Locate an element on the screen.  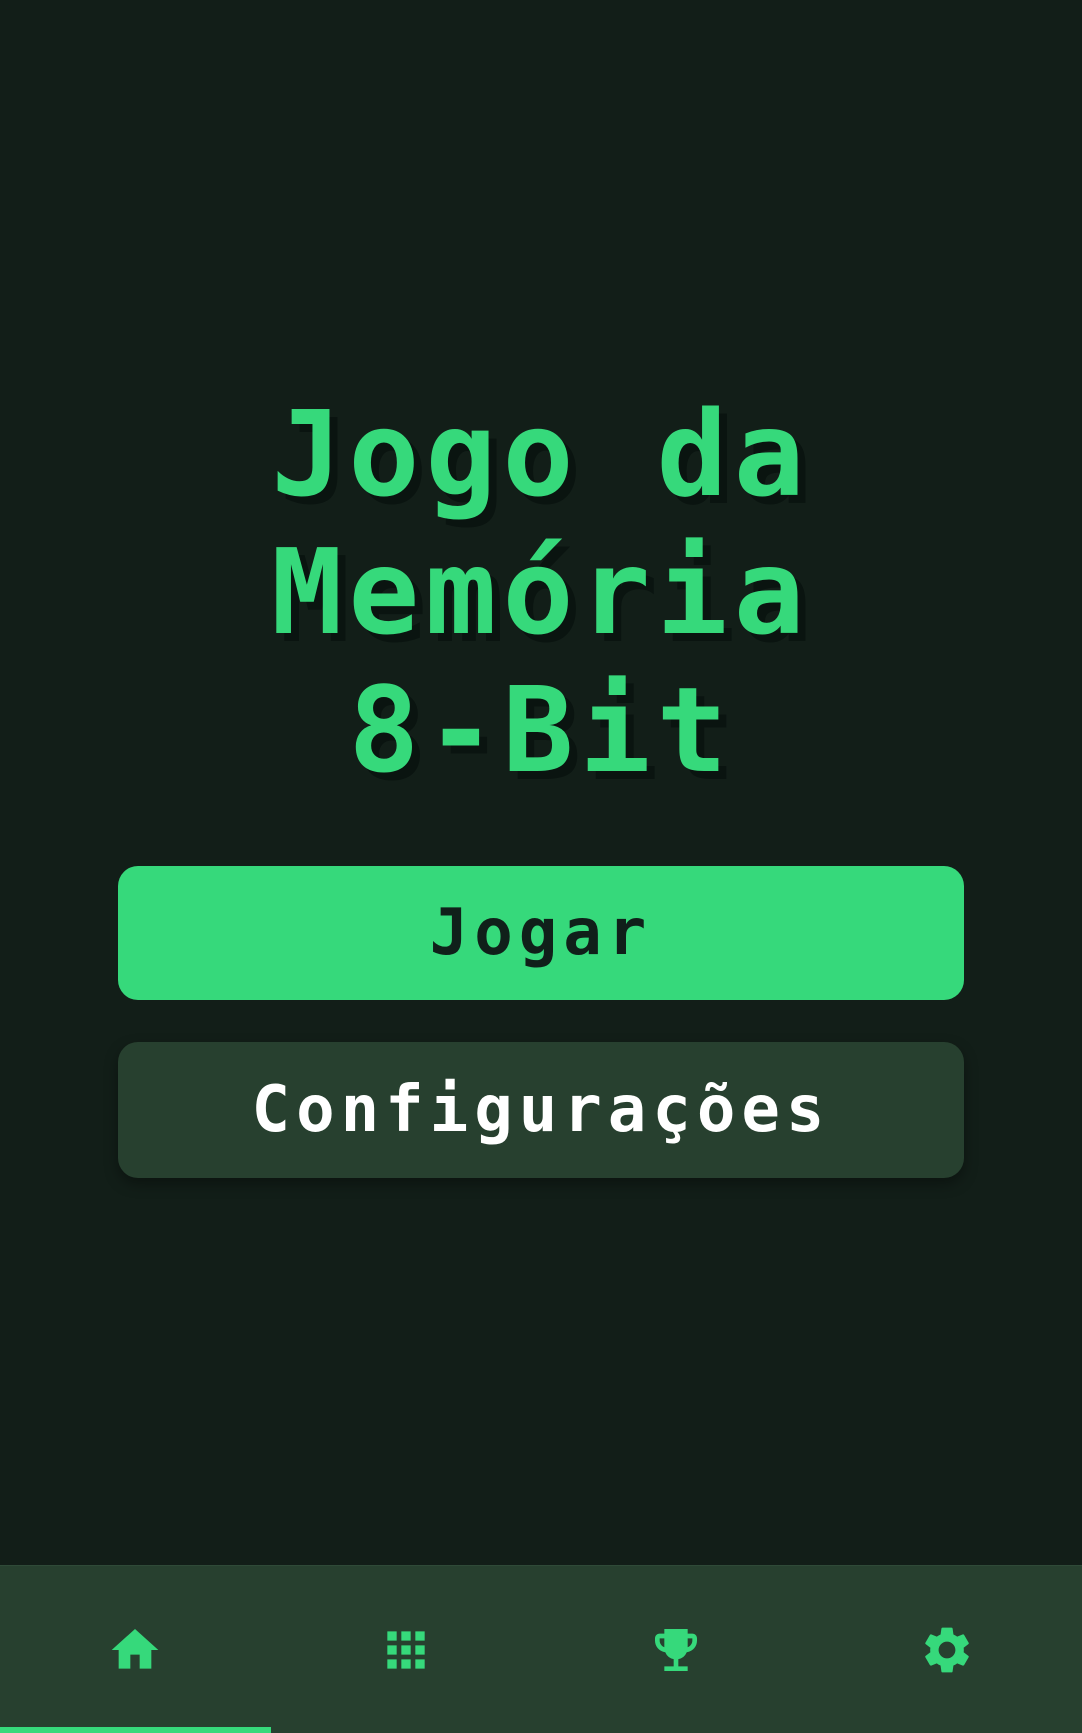
nav-item-levels is located at coordinates (406, 1649).